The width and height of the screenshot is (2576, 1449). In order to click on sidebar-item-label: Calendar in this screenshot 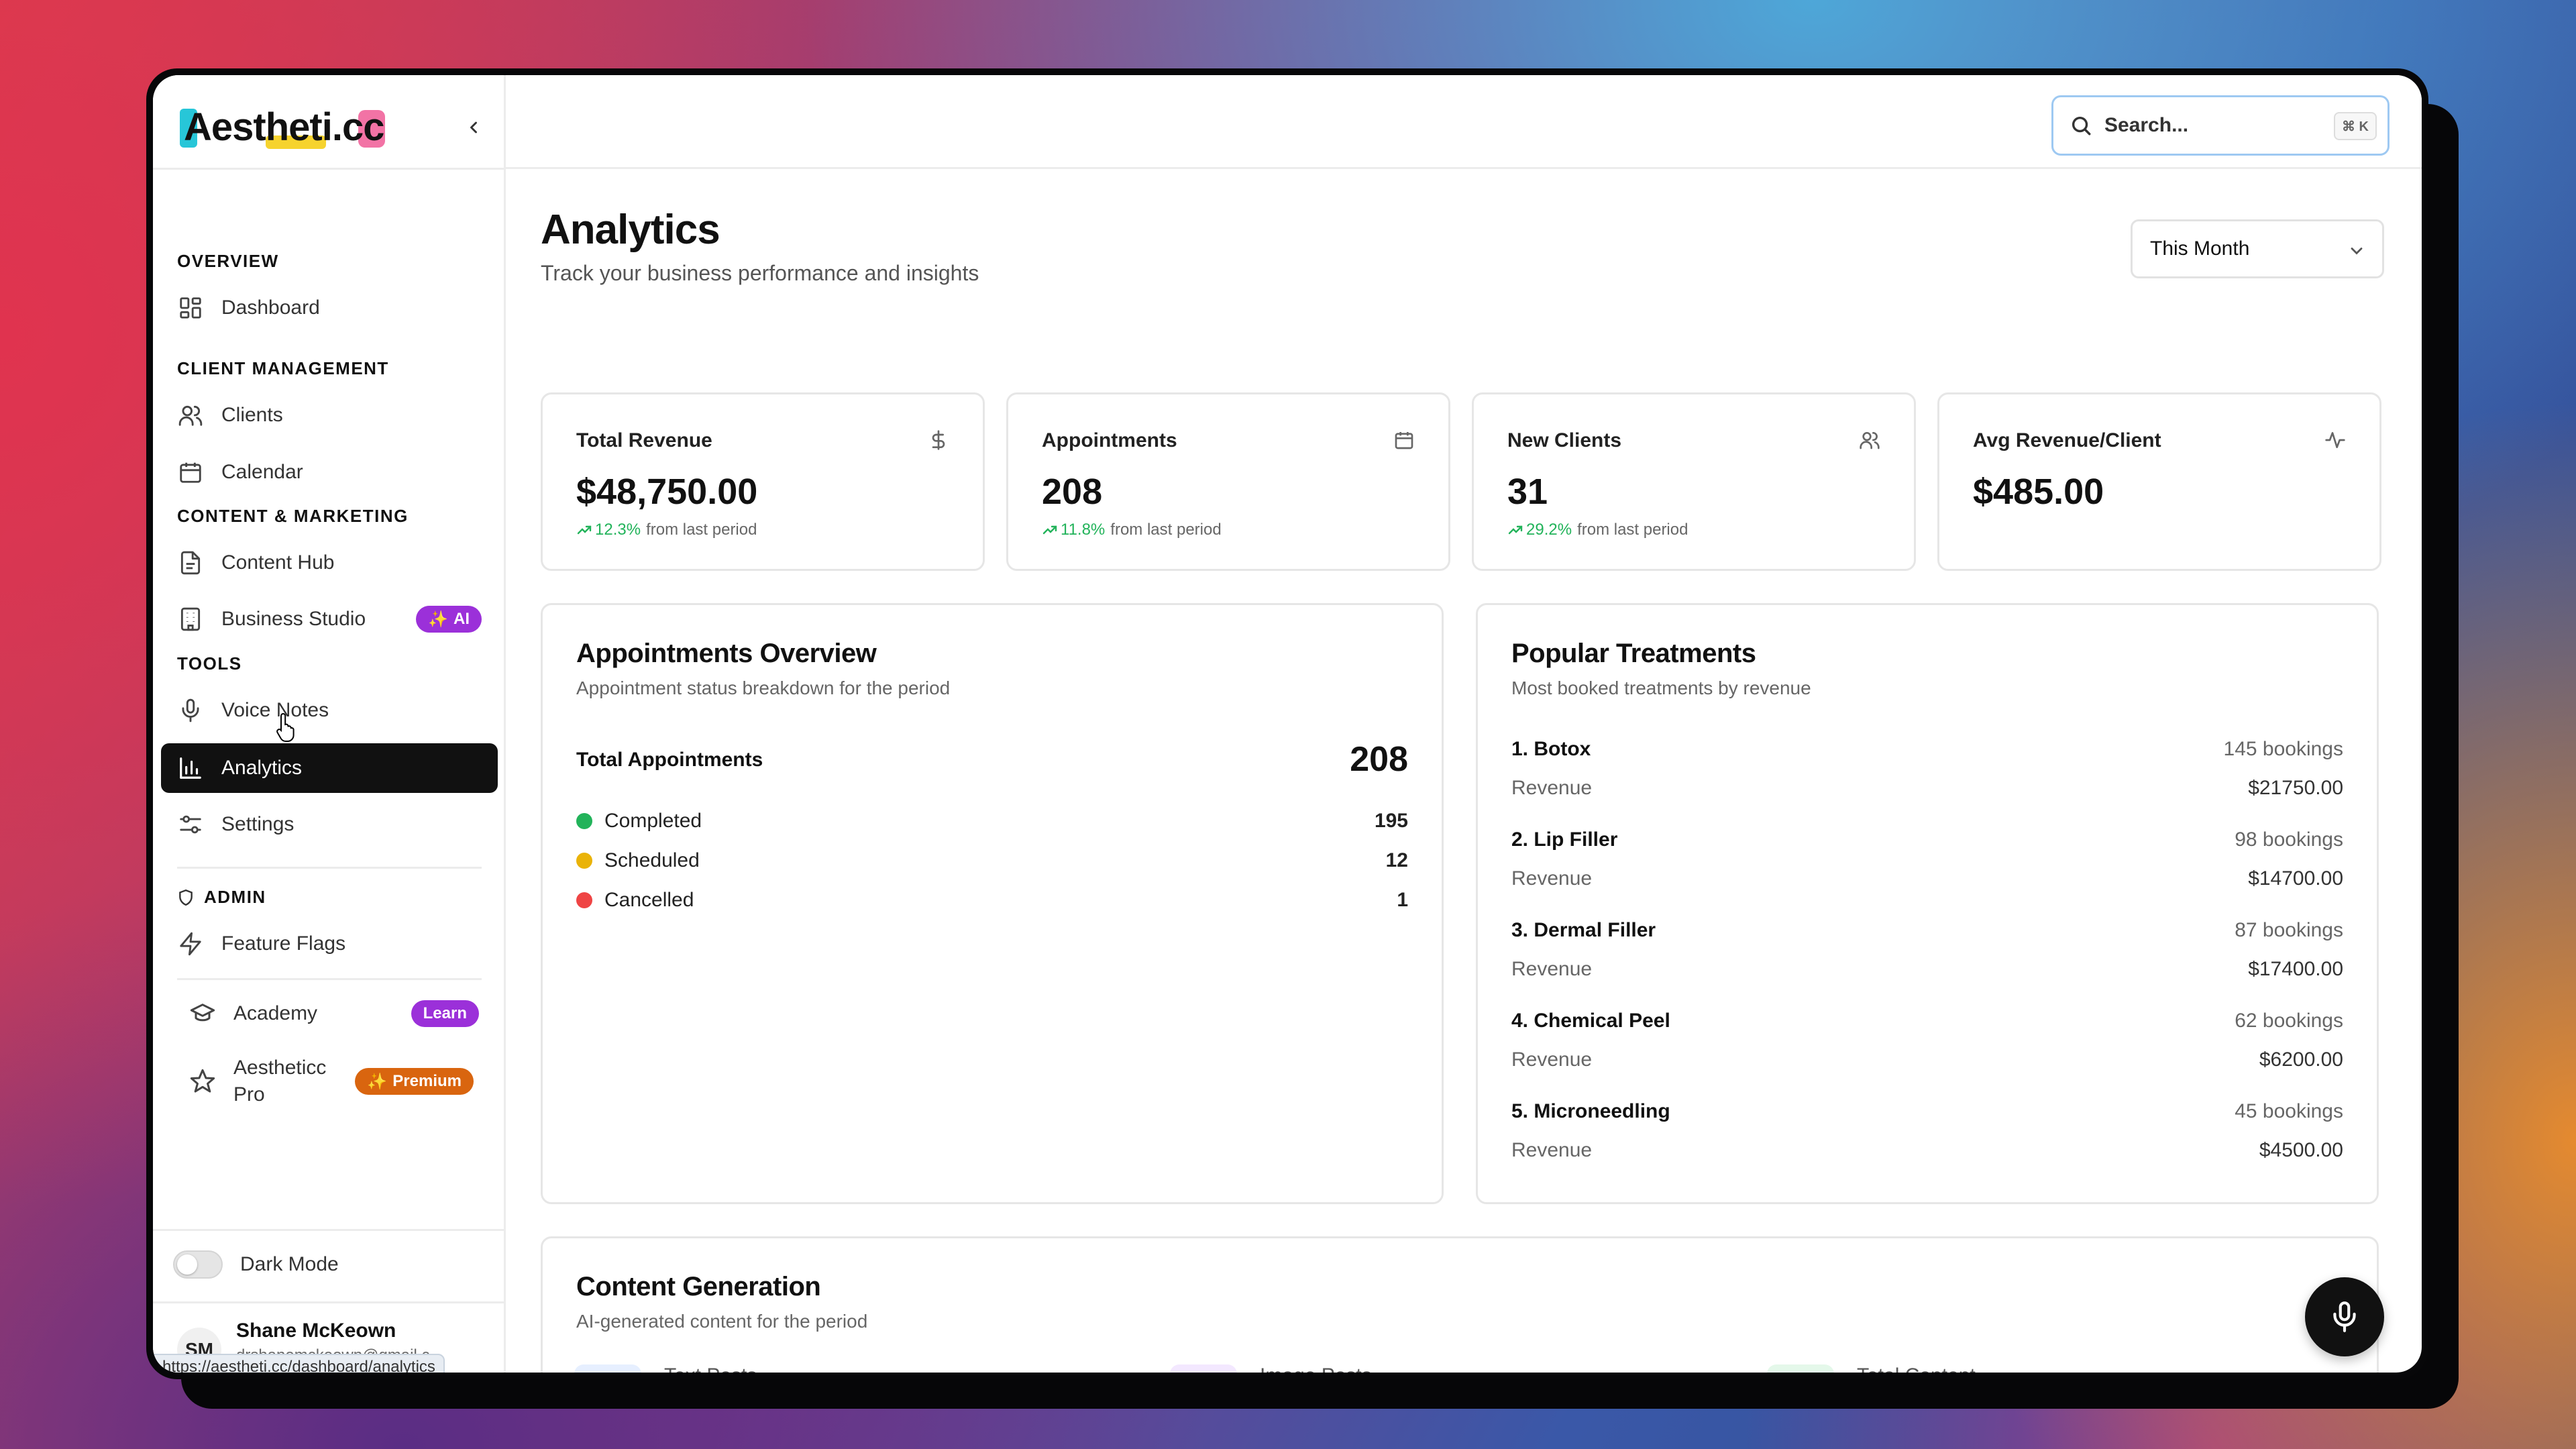, I will do `click(262, 472)`.